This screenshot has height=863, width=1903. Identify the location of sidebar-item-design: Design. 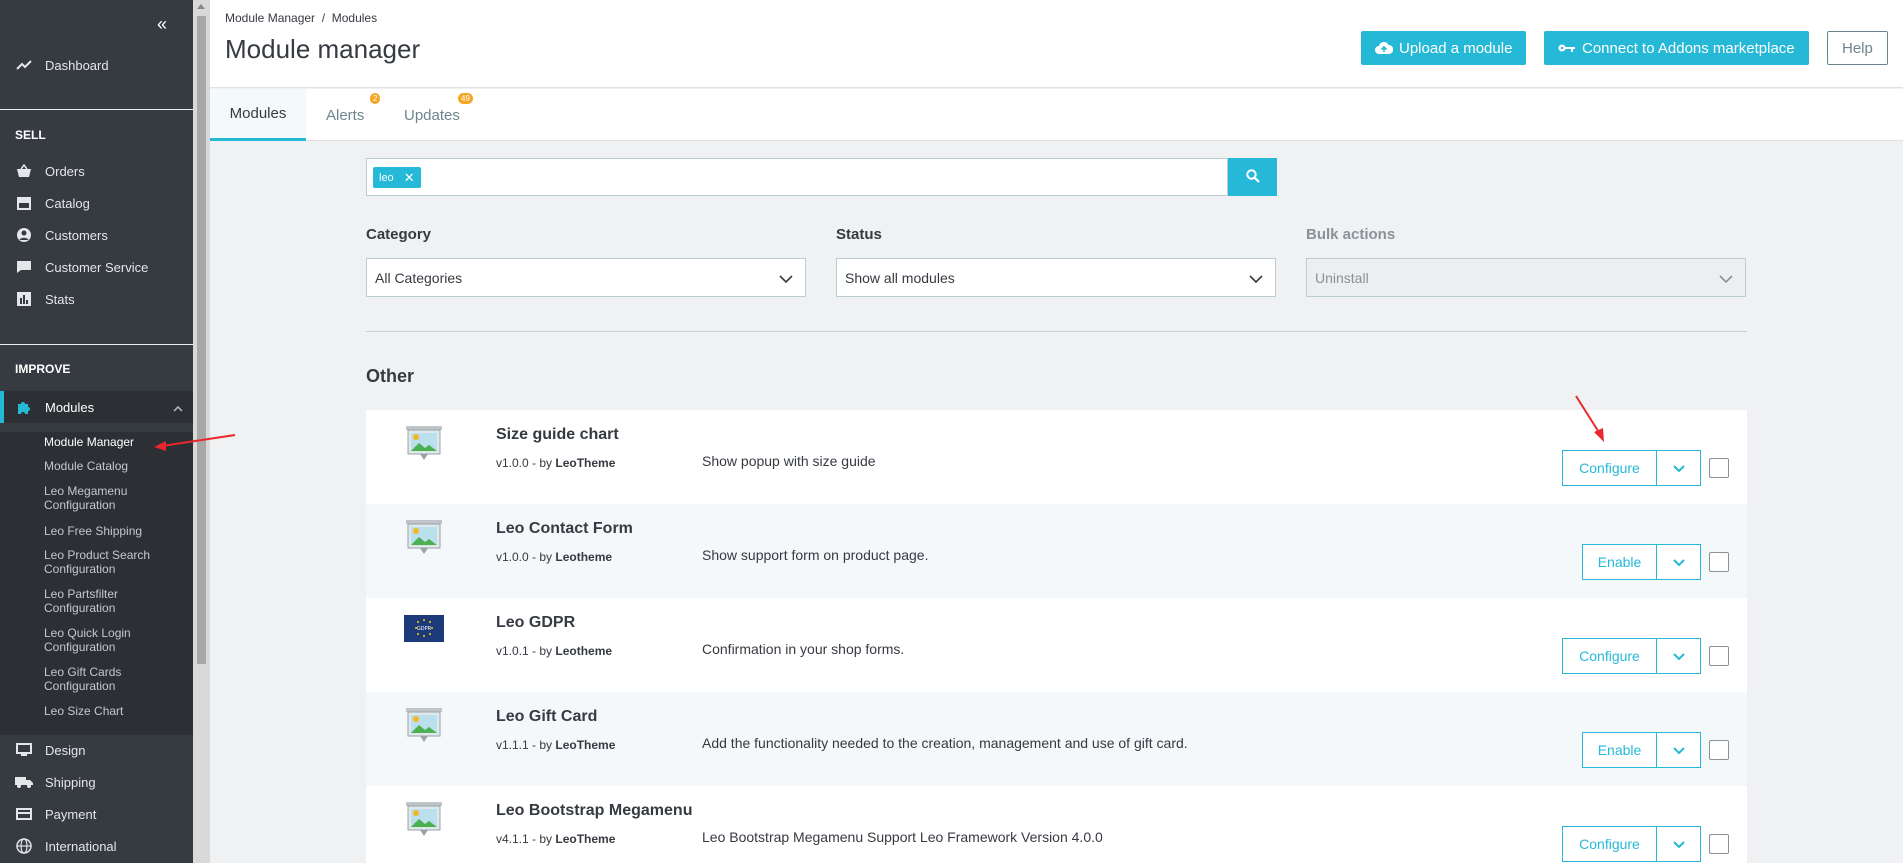
(96, 750).